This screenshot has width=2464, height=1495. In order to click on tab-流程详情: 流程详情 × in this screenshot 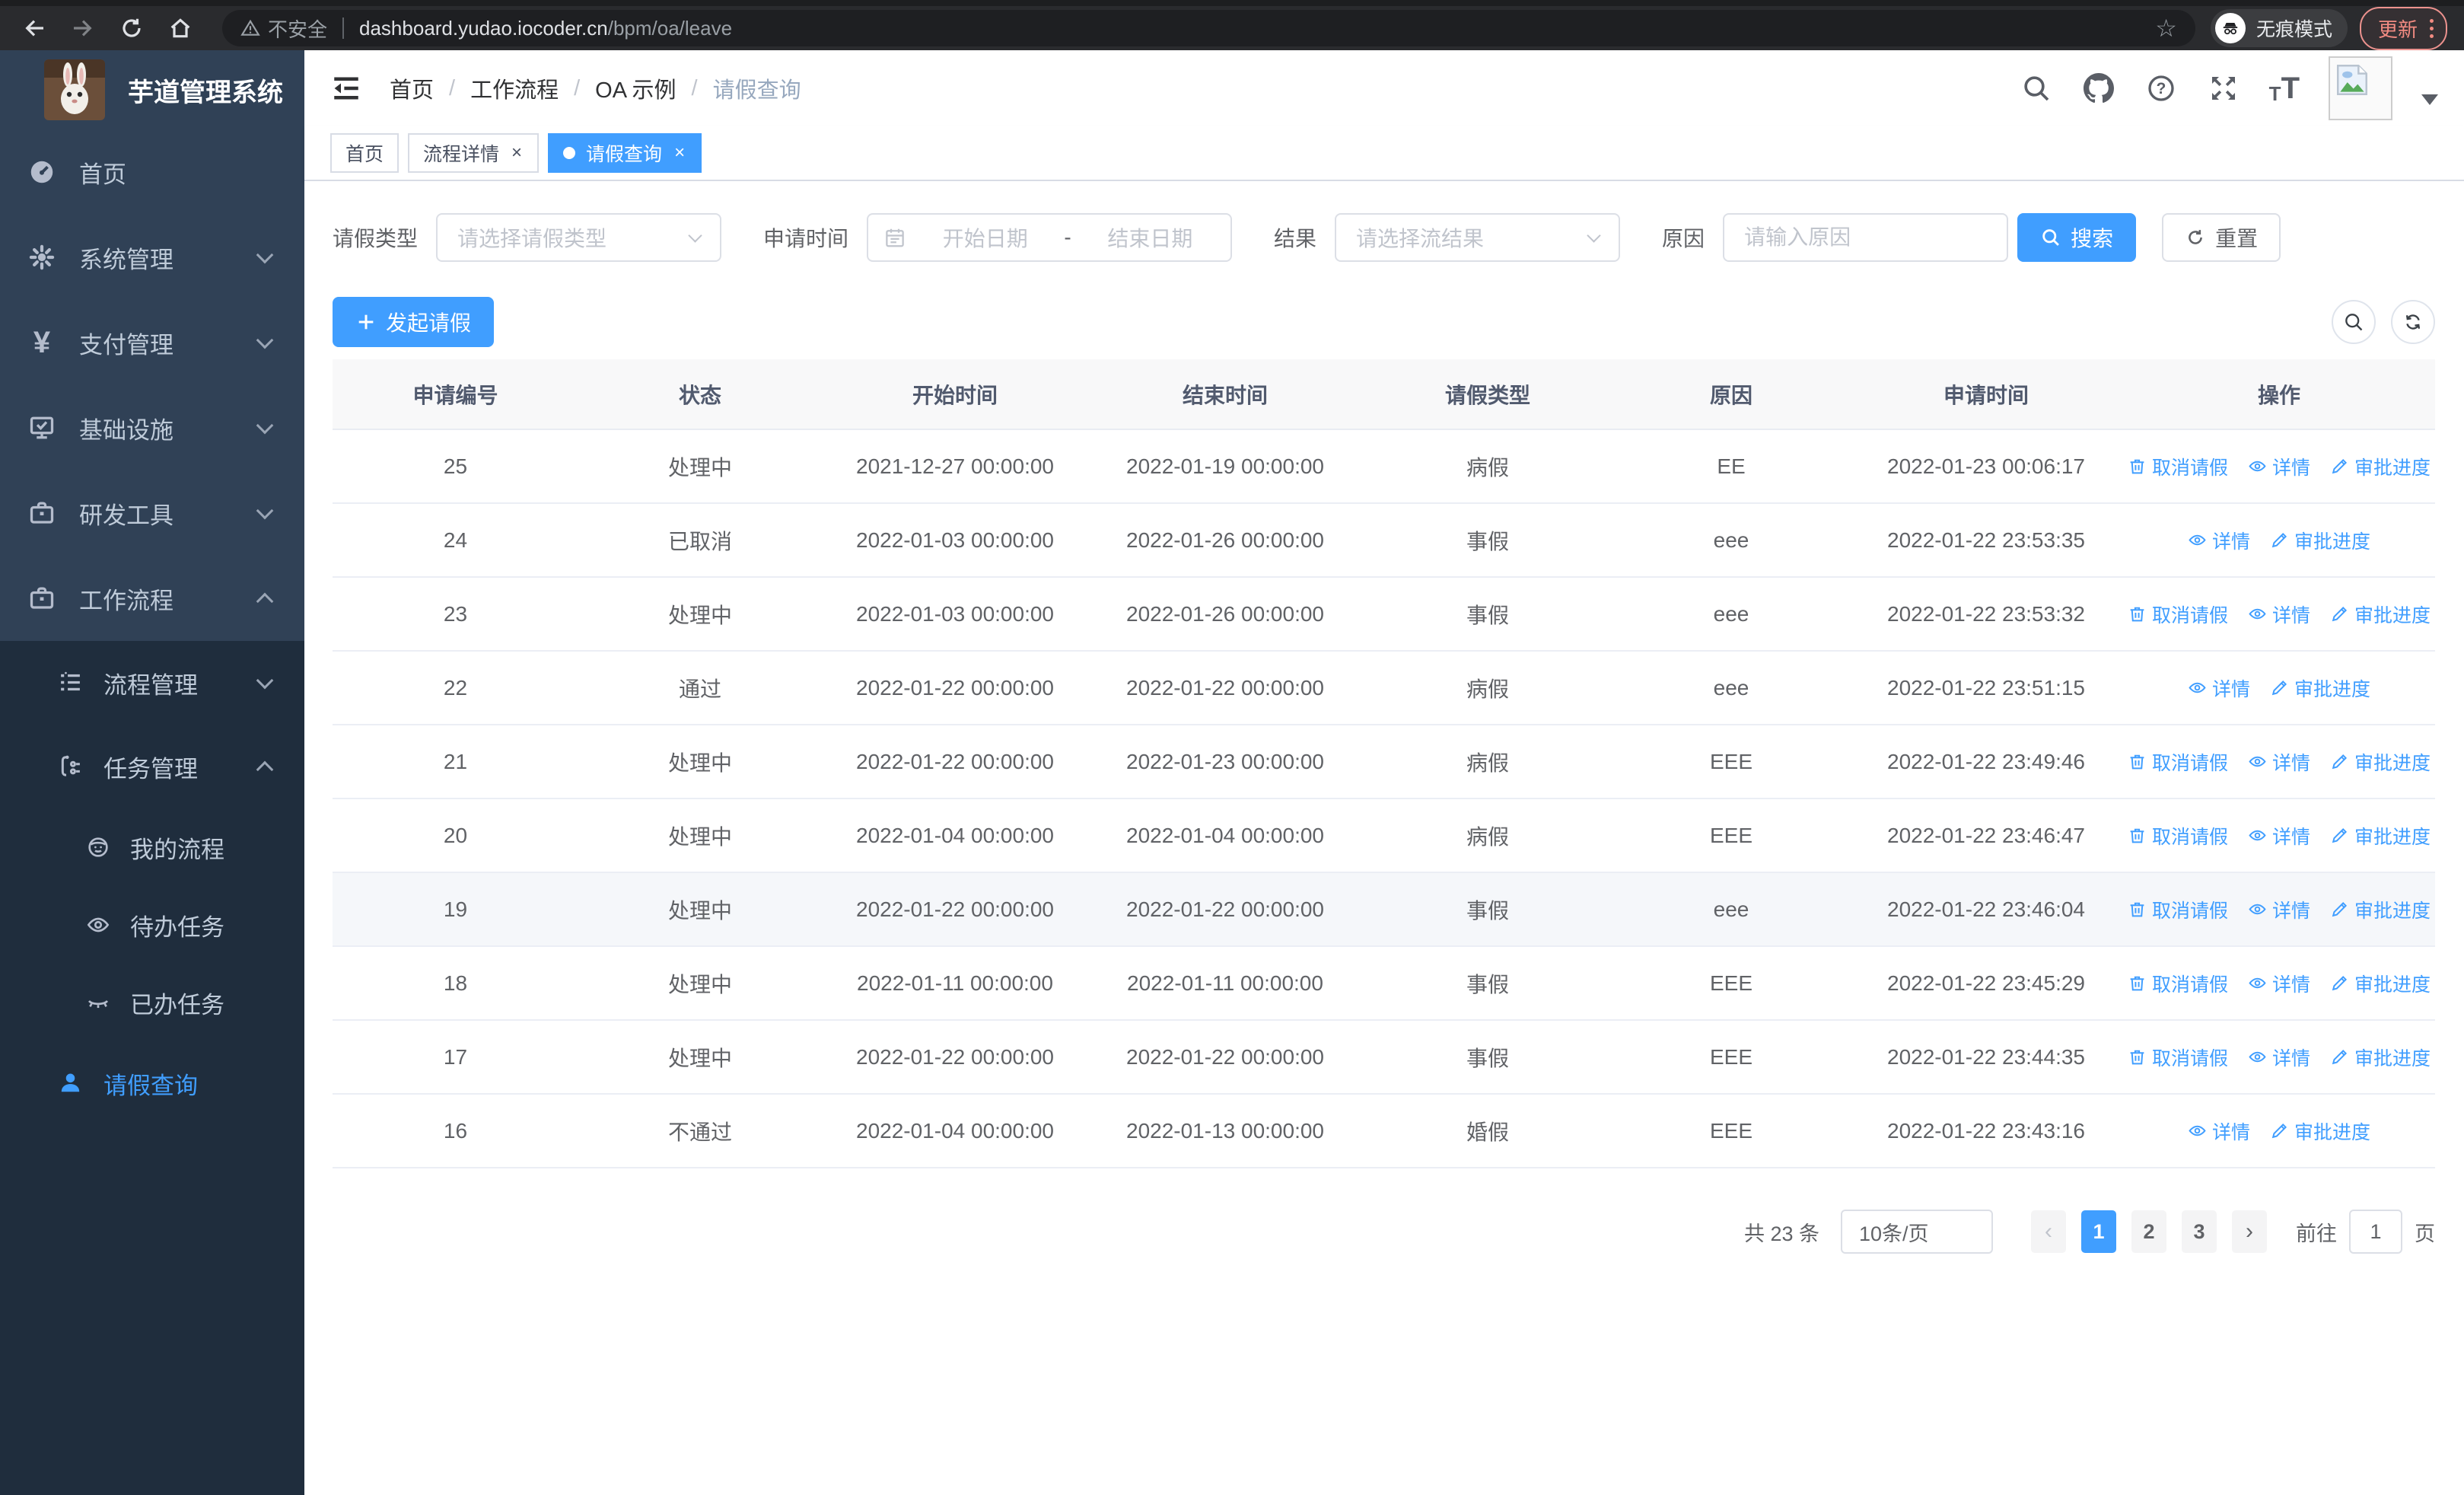, I will do `click(474, 153)`.